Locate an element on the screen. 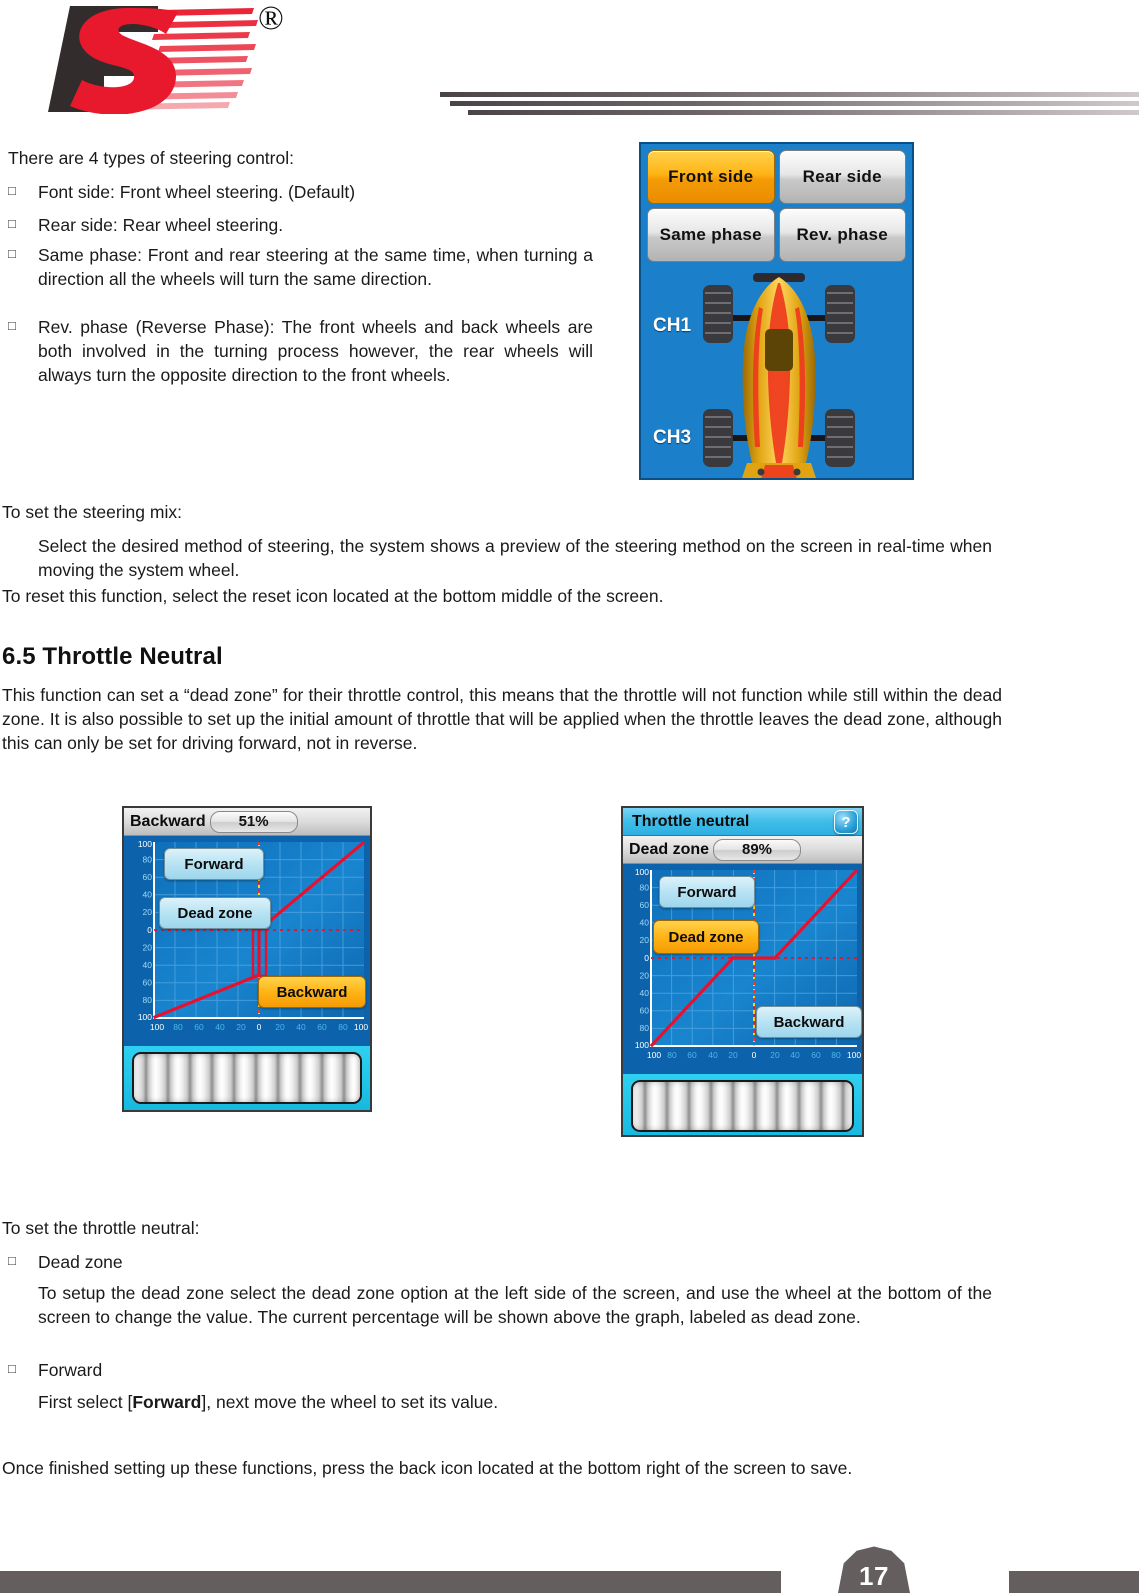  throttle-bullet-forward-title: Forward is located at coordinates (70, 1370).